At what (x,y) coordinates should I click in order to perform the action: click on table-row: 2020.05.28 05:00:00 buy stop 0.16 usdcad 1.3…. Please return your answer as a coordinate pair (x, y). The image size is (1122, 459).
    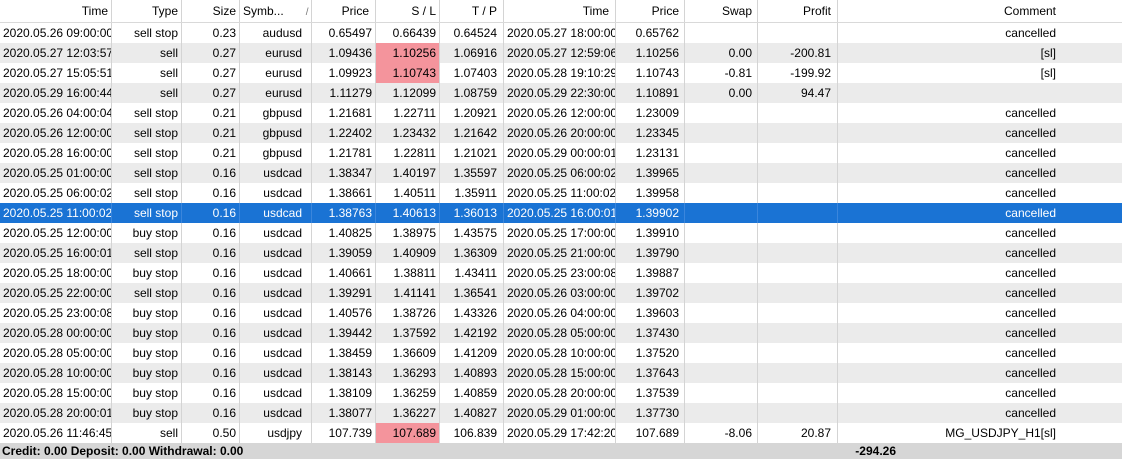
    Looking at the image, I should click on (561, 353).